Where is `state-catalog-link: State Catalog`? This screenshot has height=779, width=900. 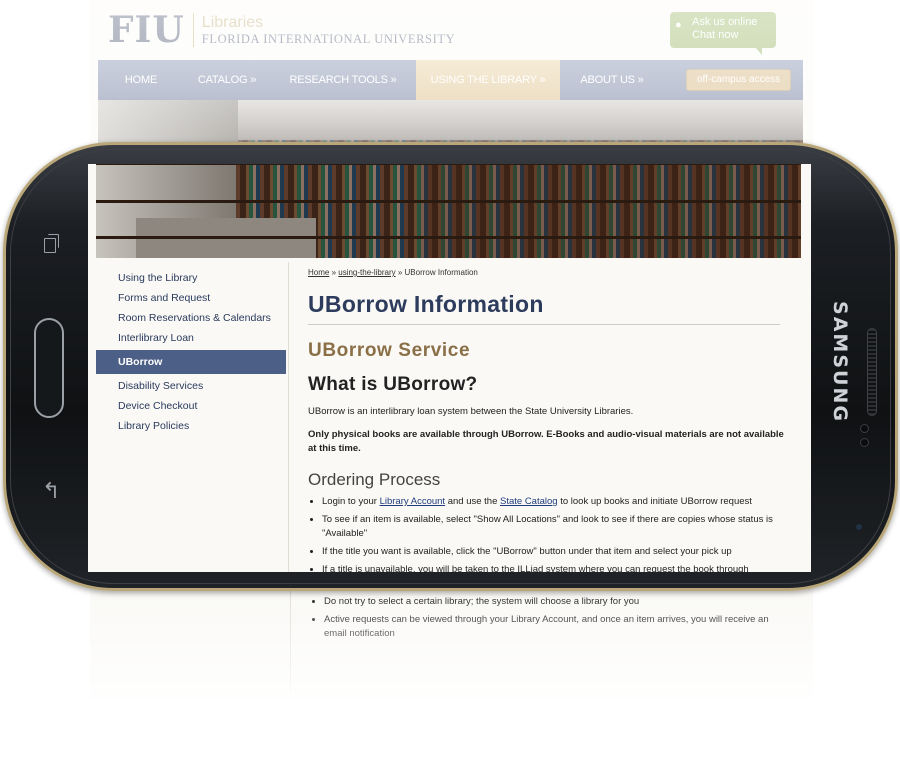 state-catalog-link: State Catalog is located at coordinates (529, 501).